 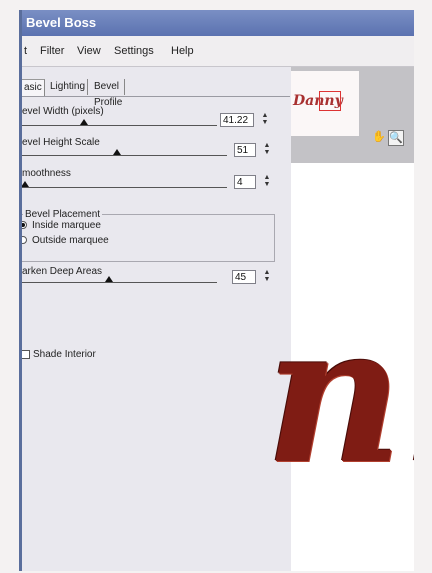 What do you see at coordinates (244, 277) in the screenshot?
I see `darken-deep-areas-input: 45` at bounding box center [244, 277].